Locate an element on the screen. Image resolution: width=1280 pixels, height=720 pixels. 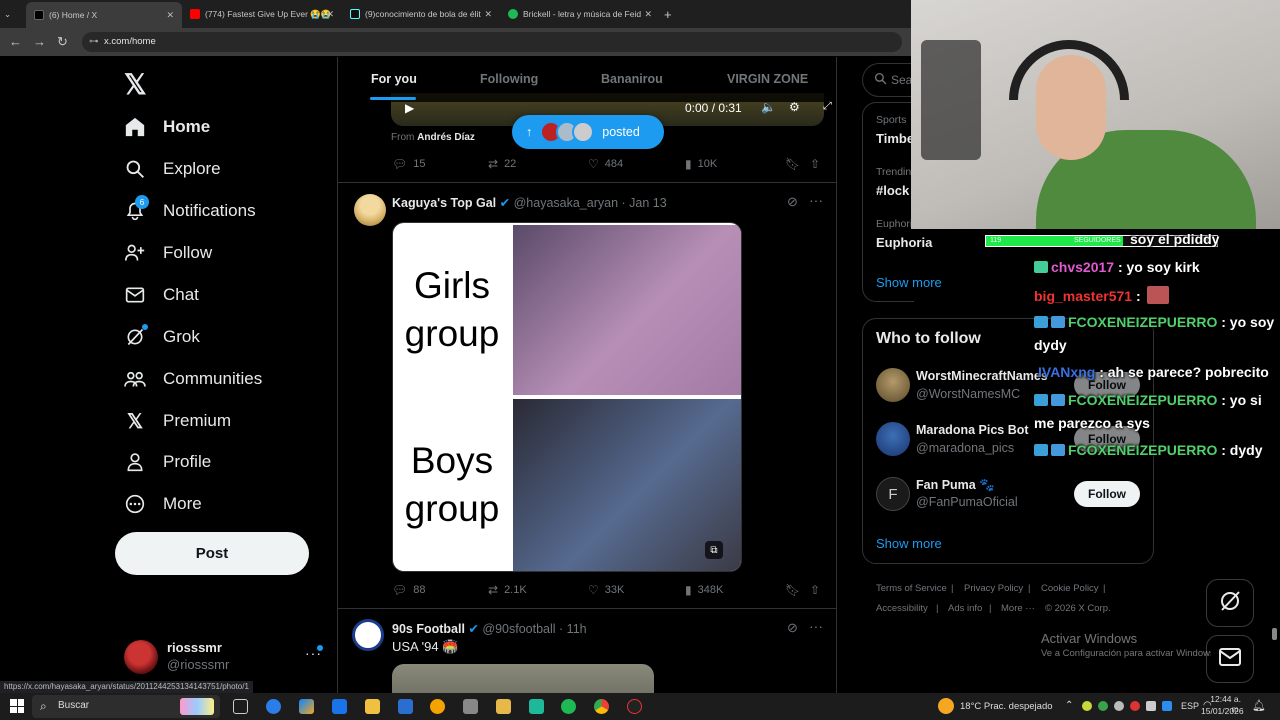
tab-spotify: Brickell - letra y música de Feid ✕ is located at coordinates (580, 14).